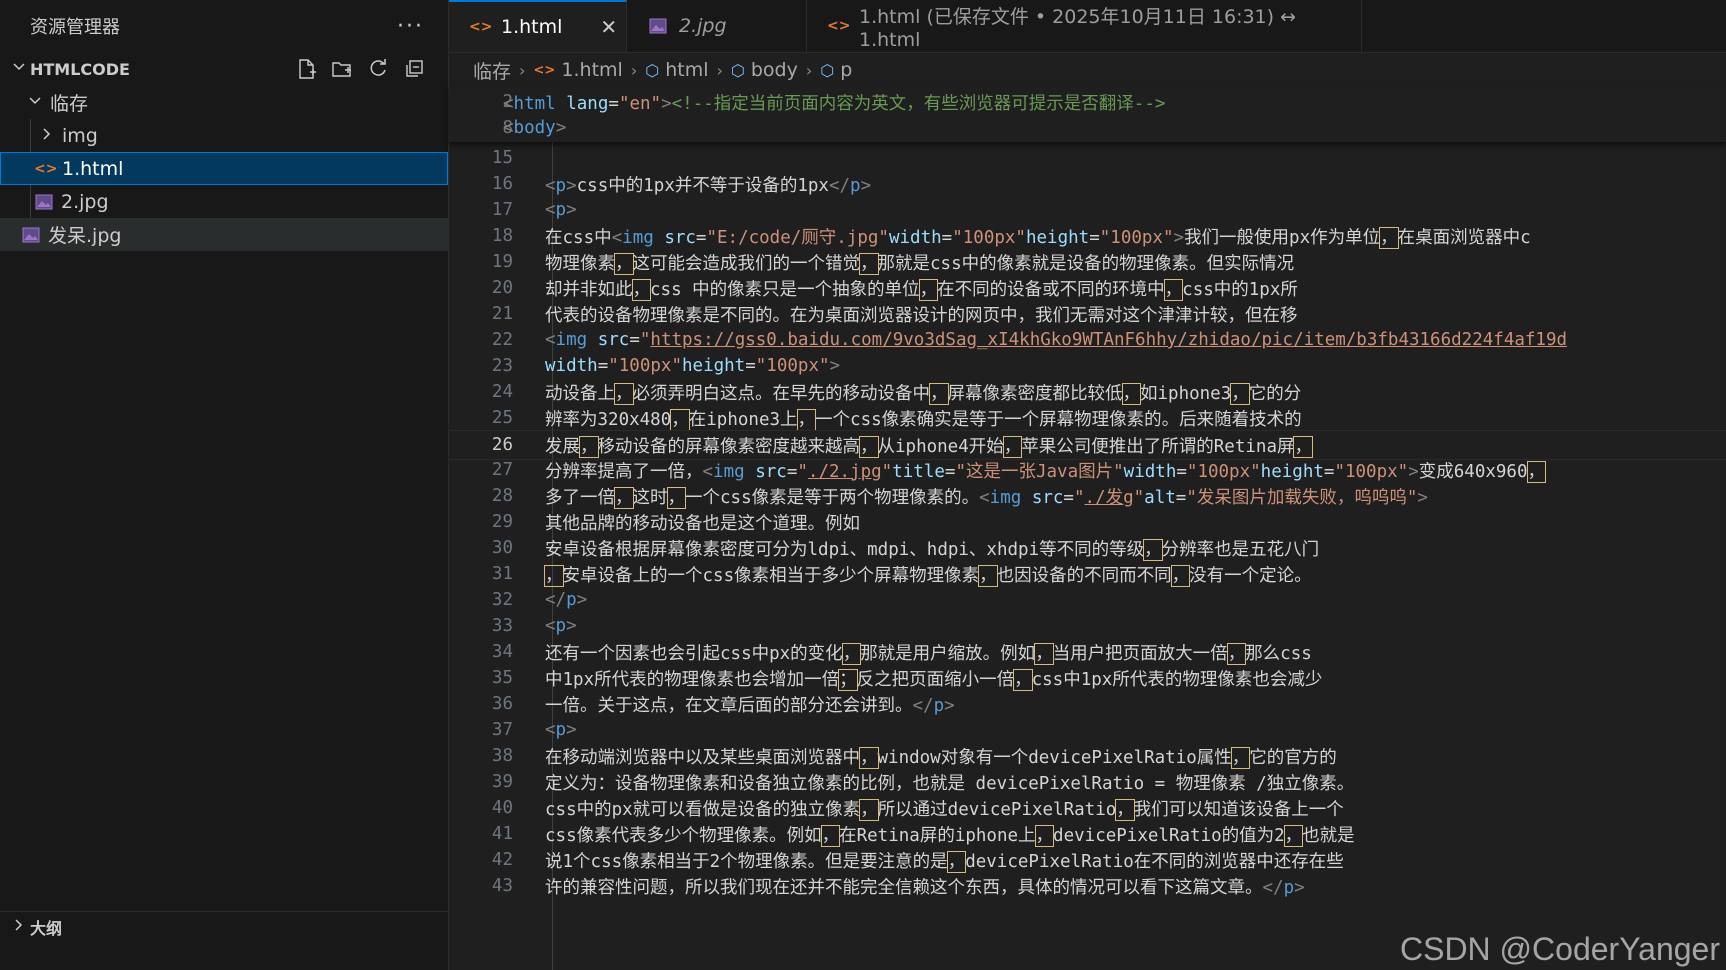 This screenshot has width=1726, height=970. Describe the element at coordinates (1087, 600) in the screenshot. I see `code-line: 32 </p>` at that location.